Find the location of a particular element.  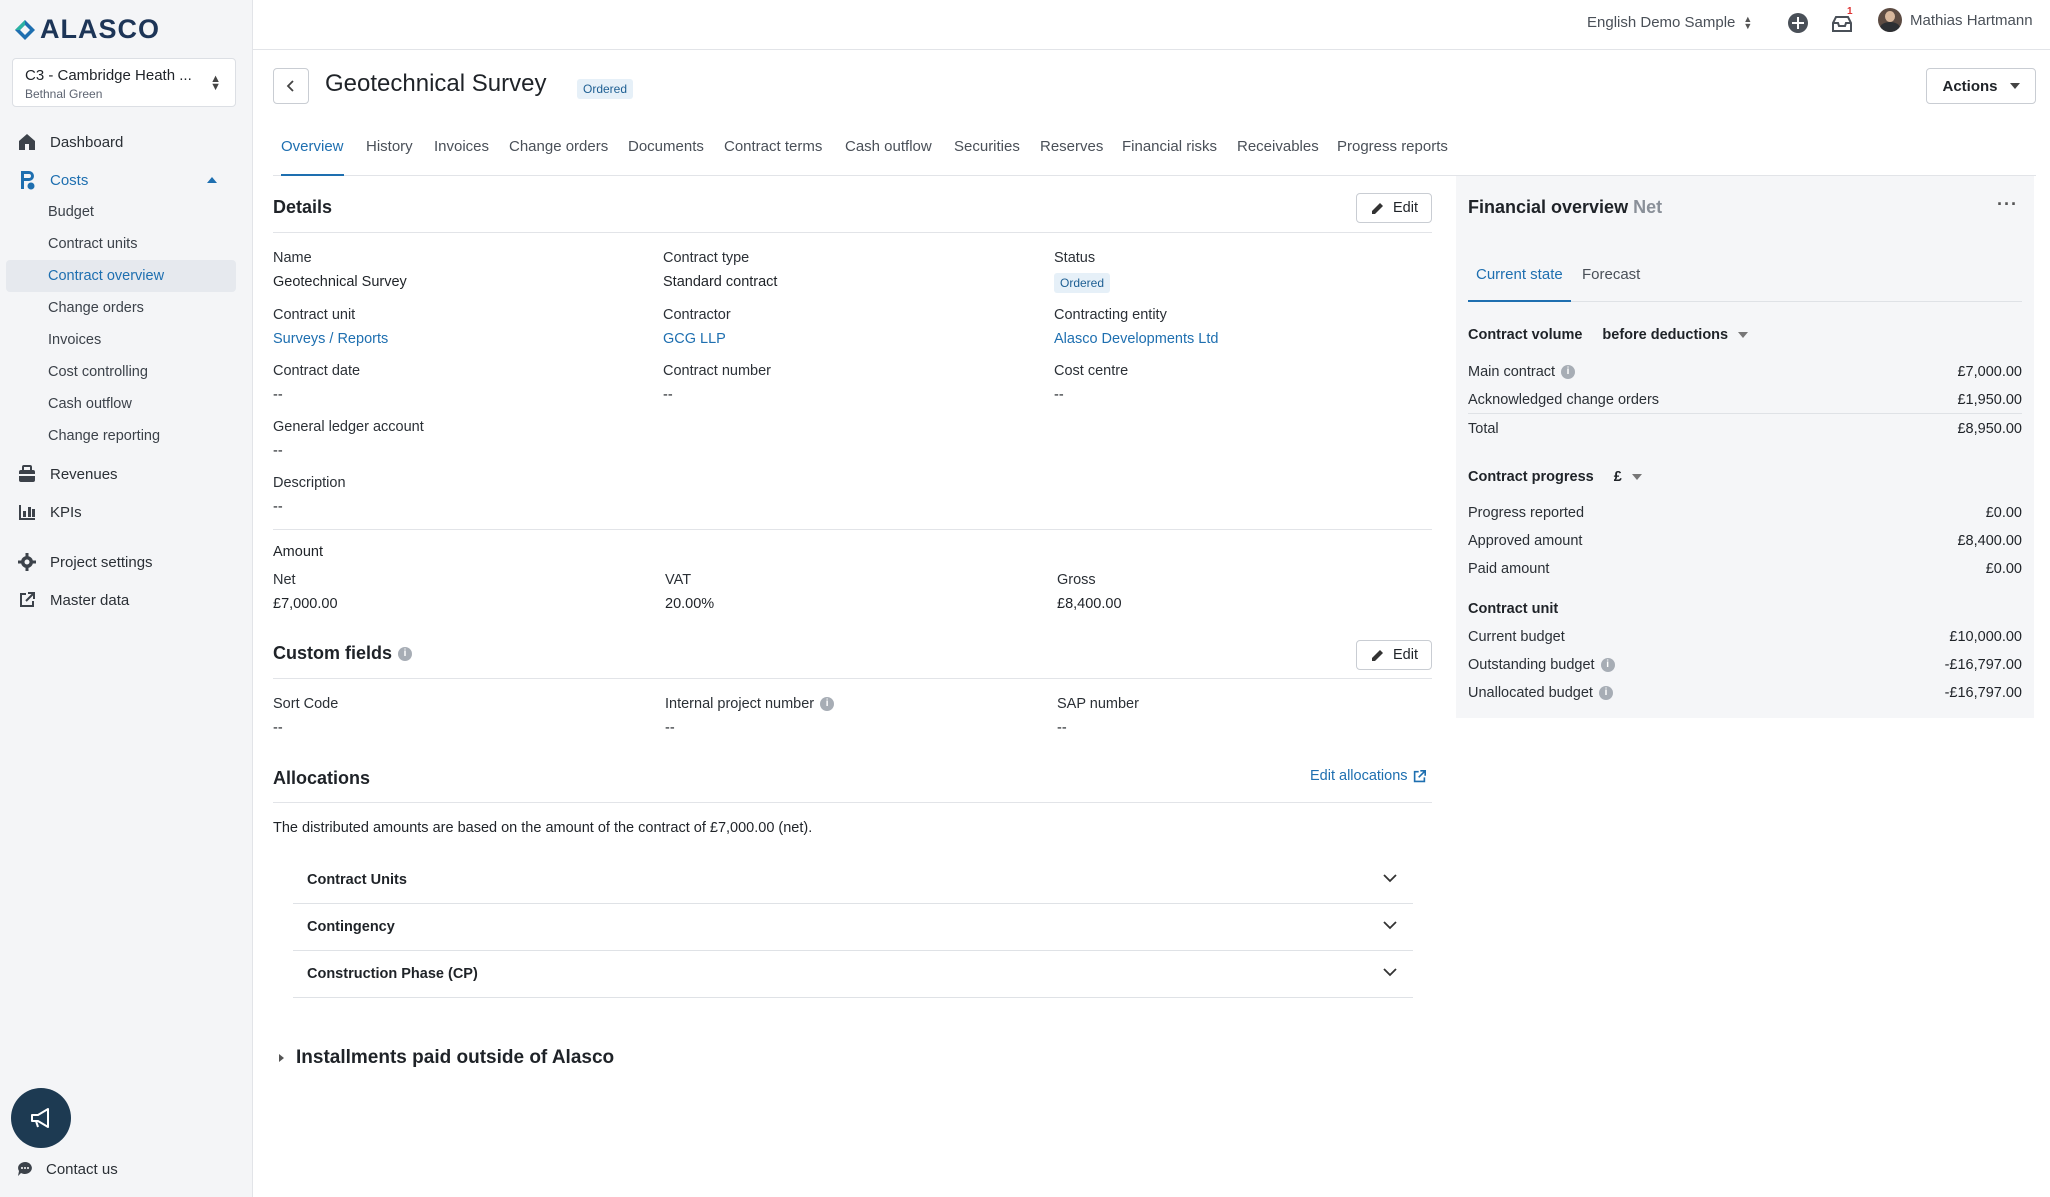

financial-overview-suffix: Net is located at coordinates (1648, 207).